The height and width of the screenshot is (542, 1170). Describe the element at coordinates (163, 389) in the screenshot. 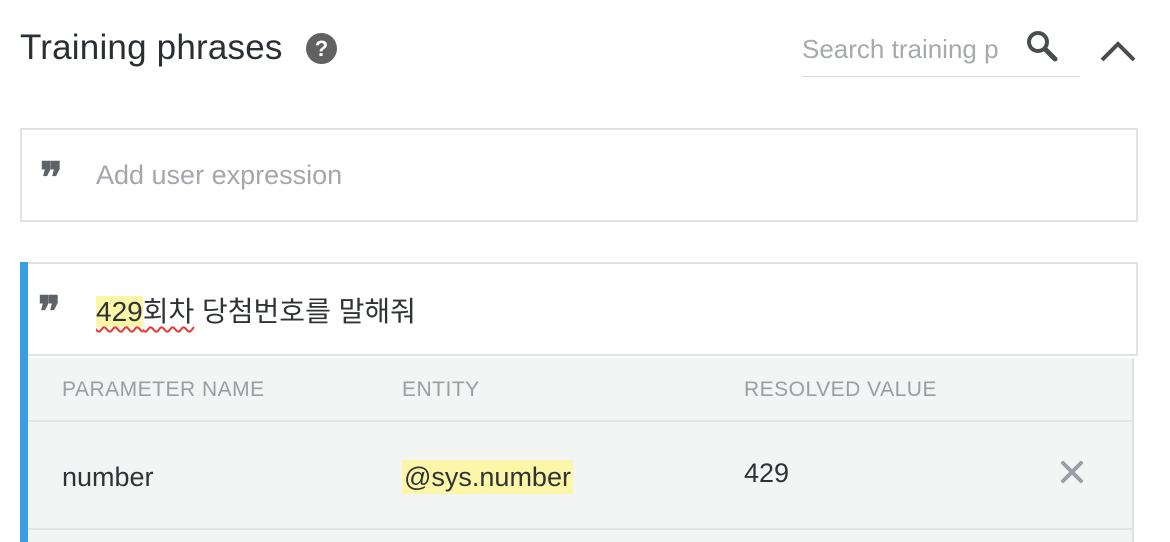

I see `column-parameter-name: PARAMETER NAME` at that location.